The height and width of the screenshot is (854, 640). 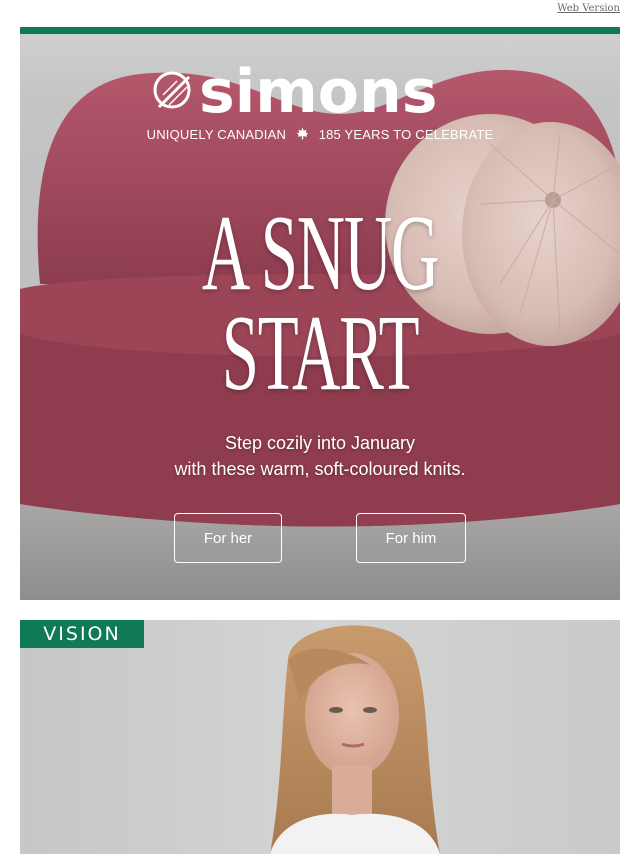 What do you see at coordinates (588, 8) in the screenshot?
I see `web-version-link: Web Version` at bounding box center [588, 8].